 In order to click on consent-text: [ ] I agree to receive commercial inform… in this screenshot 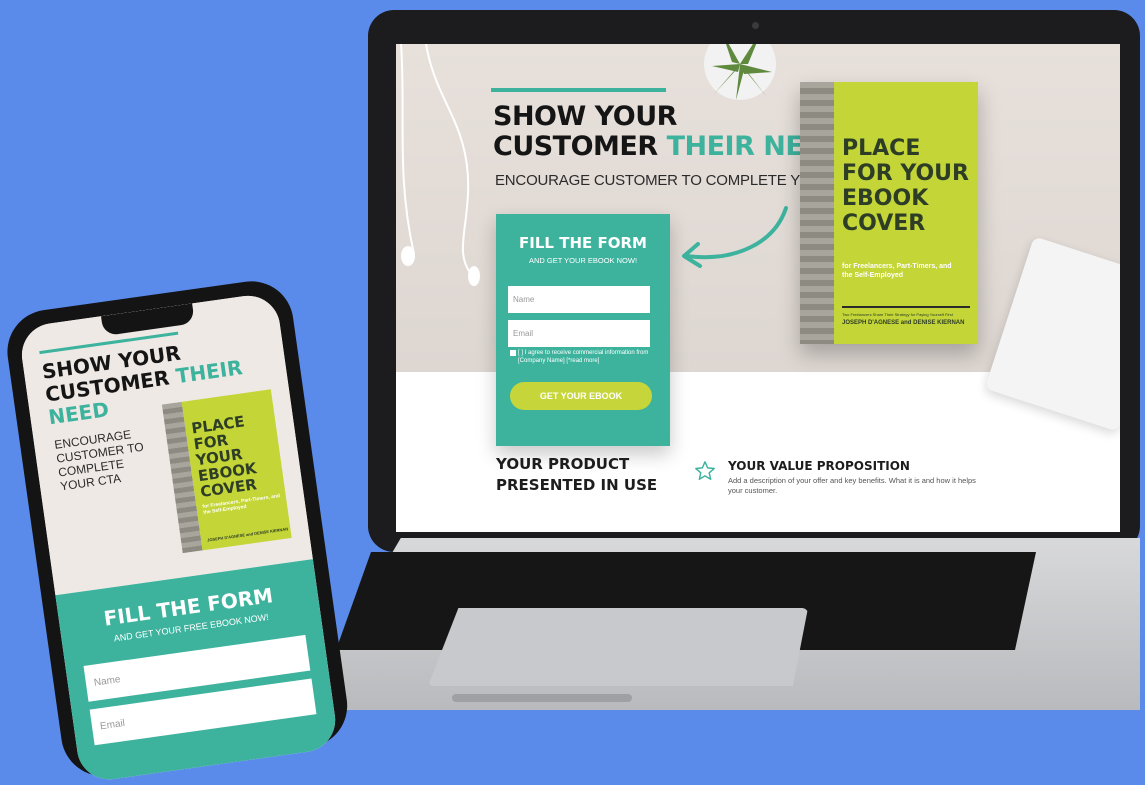, I will do `click(583, 357)`.